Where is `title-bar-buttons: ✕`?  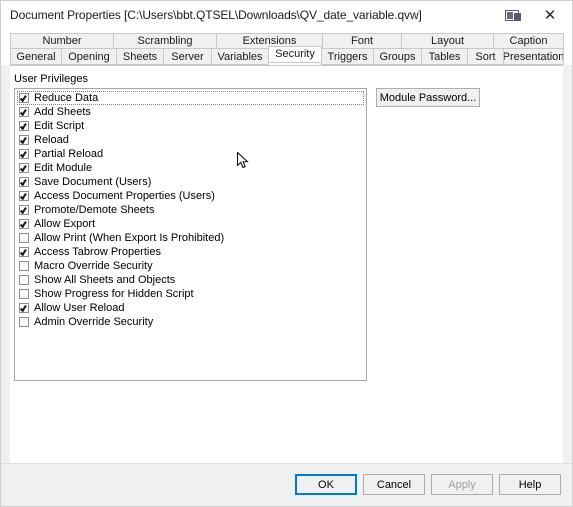
title-bar-buttons: ✕ is located at coordinates (534, 15).